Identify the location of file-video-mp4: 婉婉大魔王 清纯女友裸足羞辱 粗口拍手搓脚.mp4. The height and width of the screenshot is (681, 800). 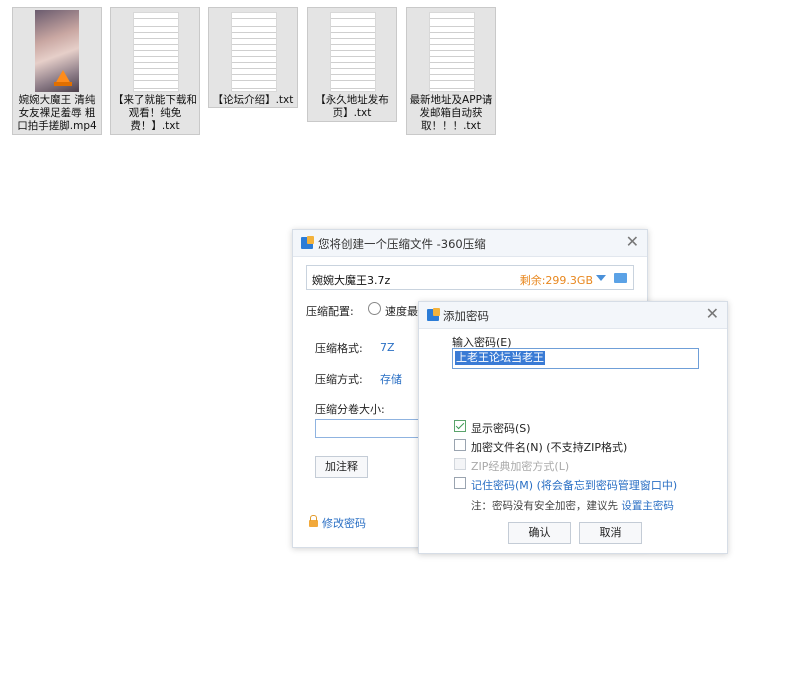
(57, 71).